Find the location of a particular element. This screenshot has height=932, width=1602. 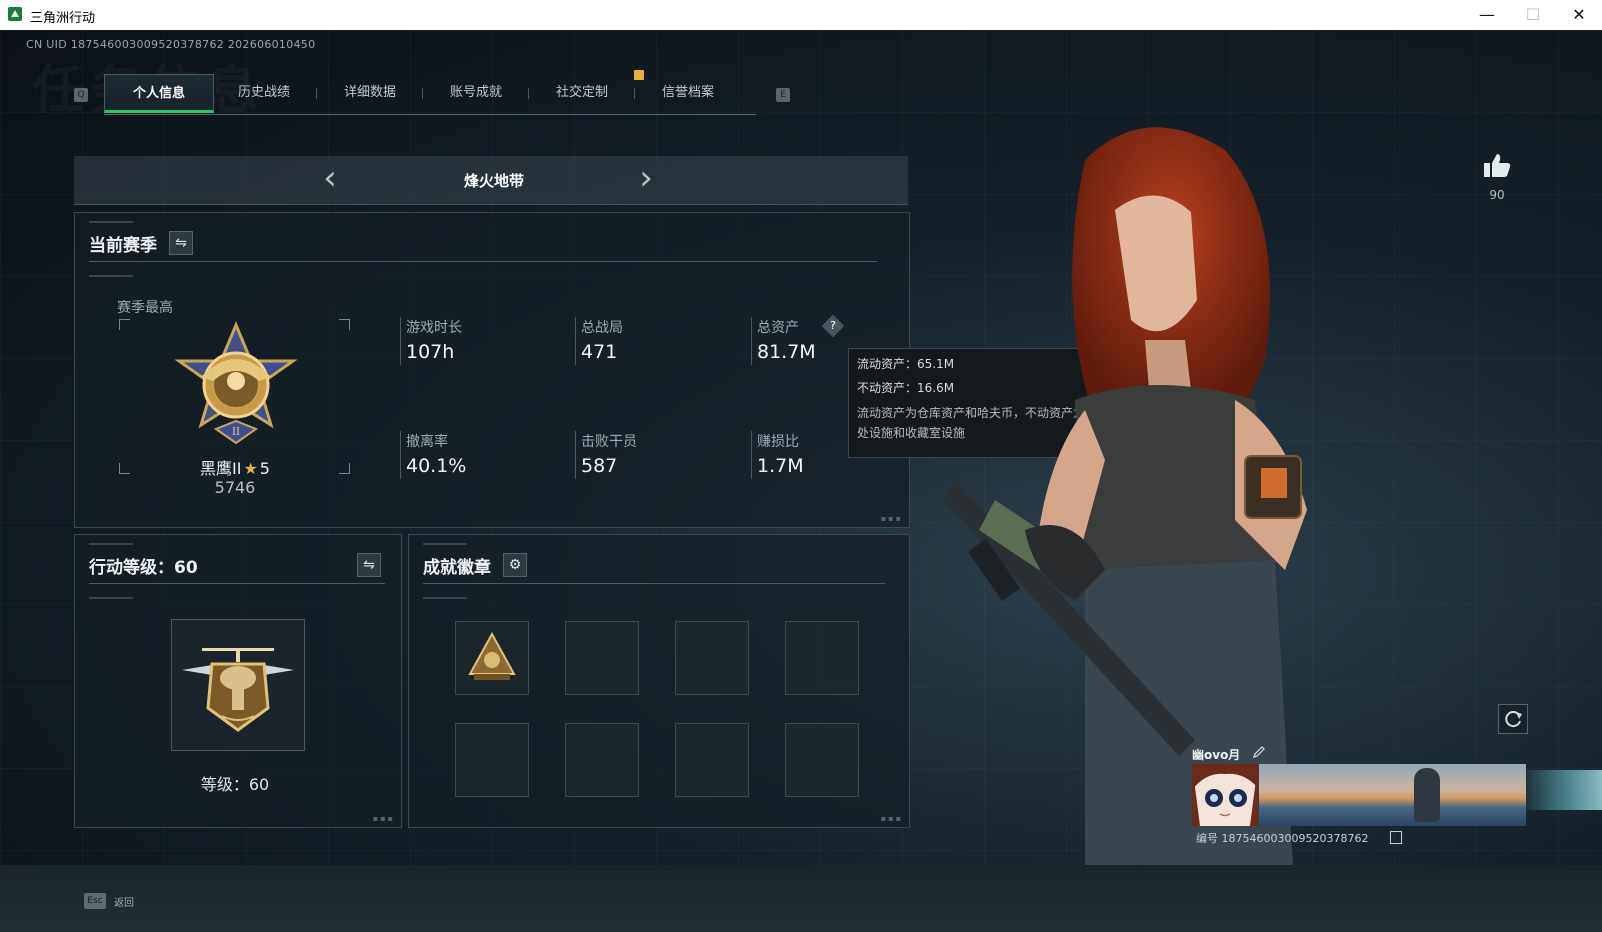

badges-heading: 成就徽章 is located at coordinates (457, 568).